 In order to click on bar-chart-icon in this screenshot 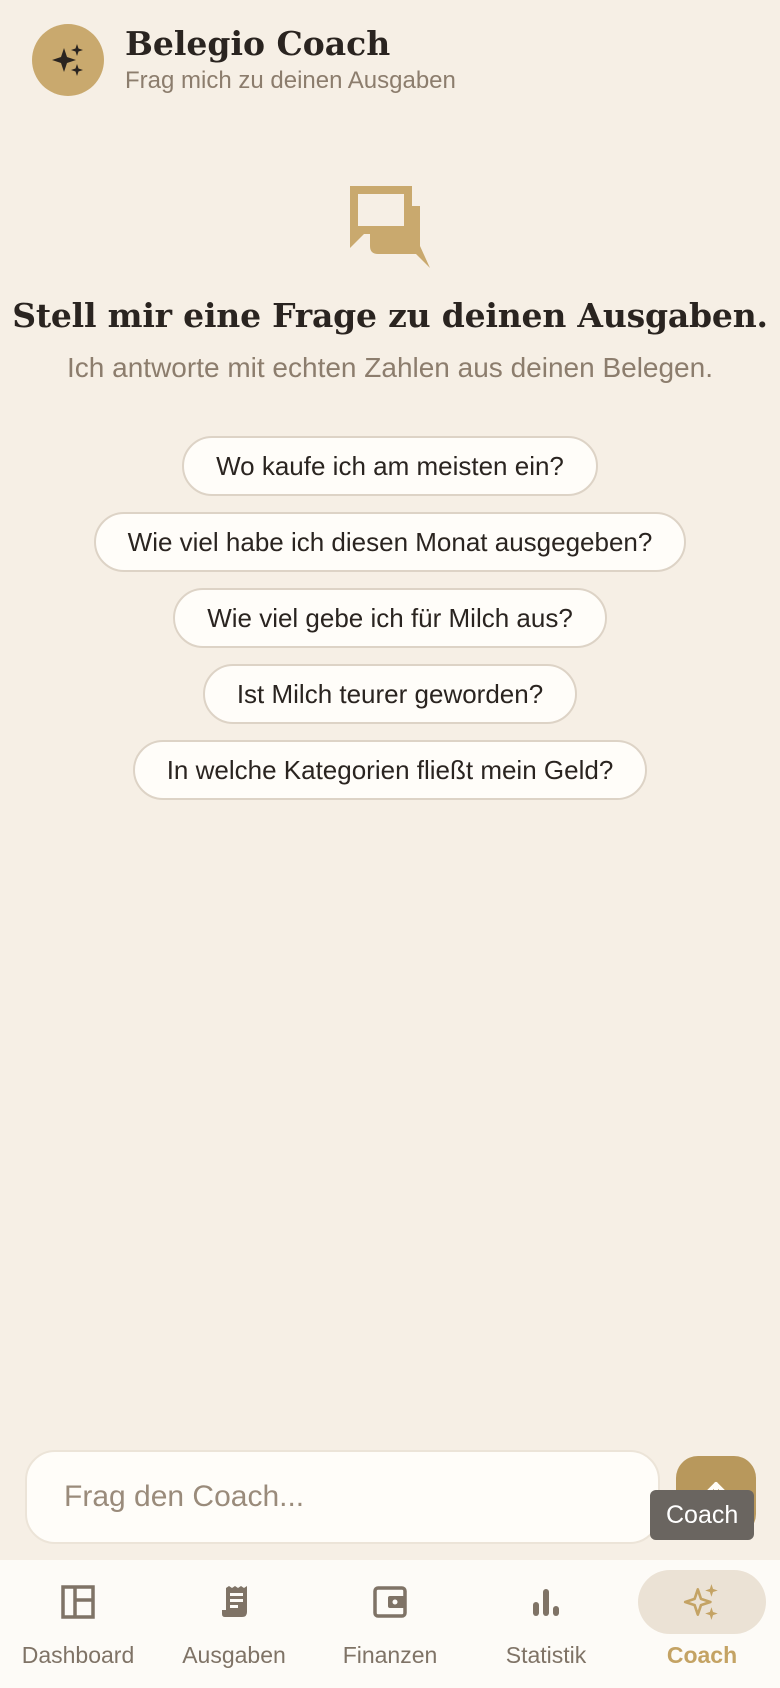, I will do `click(546, 1602)`.